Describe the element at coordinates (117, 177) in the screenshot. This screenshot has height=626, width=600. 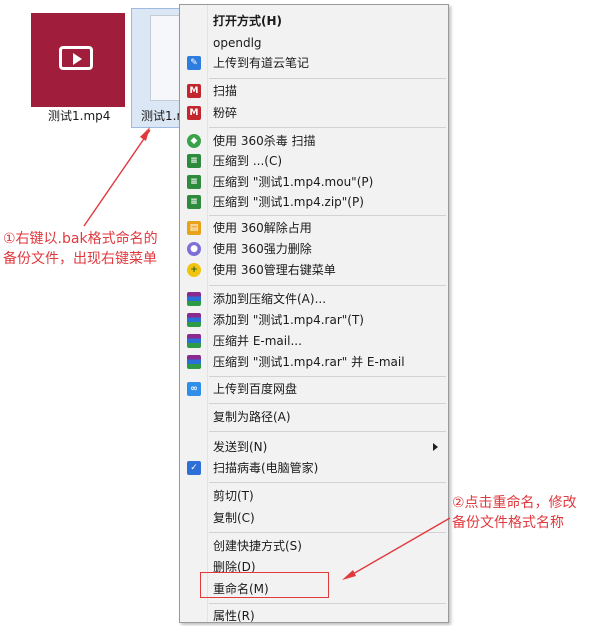
I see `arrow-to-file` at that location.